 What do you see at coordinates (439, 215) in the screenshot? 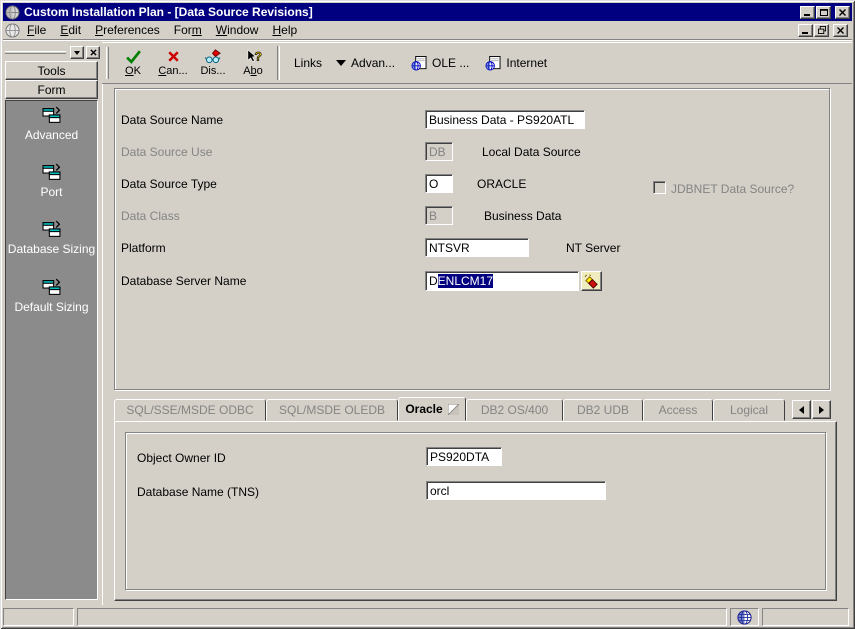
I see `data-class-input` at bounding box center [439, 215].